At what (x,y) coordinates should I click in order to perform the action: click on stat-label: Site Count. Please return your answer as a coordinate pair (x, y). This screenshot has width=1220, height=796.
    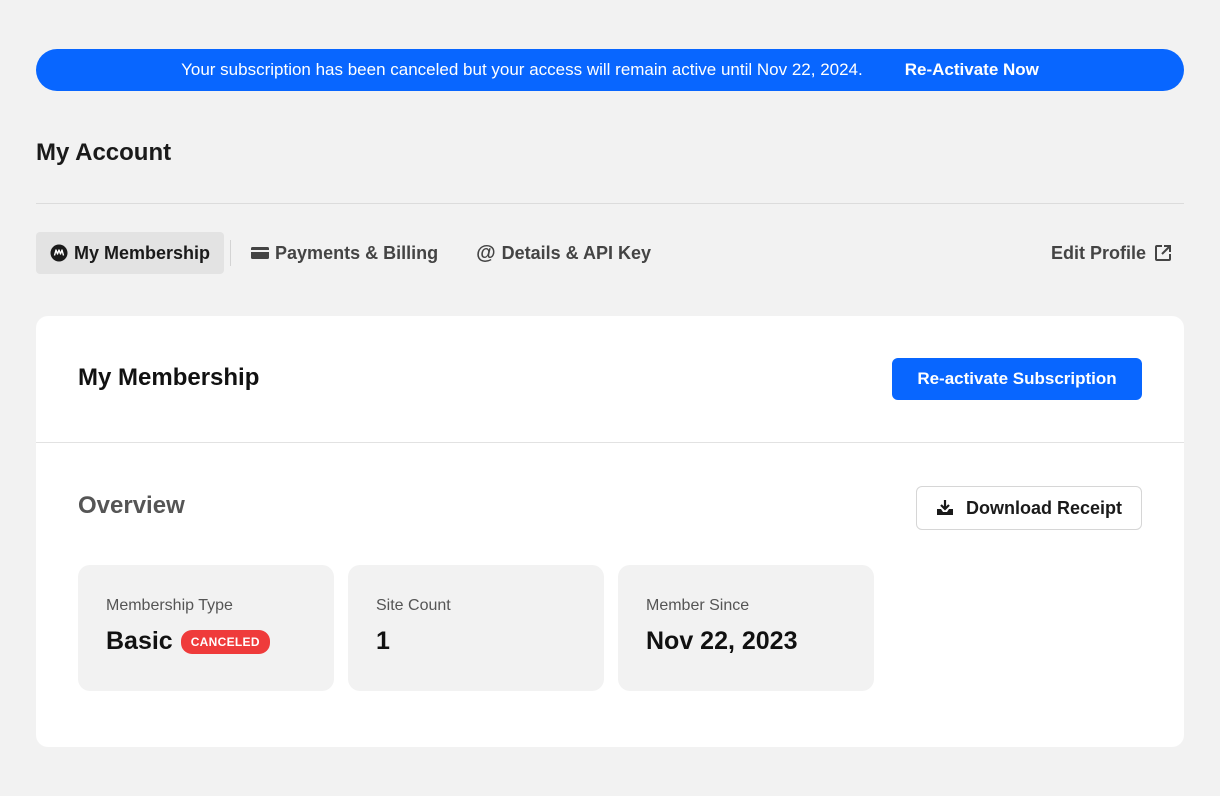
    Looking at the image, I should click on (413, 605).